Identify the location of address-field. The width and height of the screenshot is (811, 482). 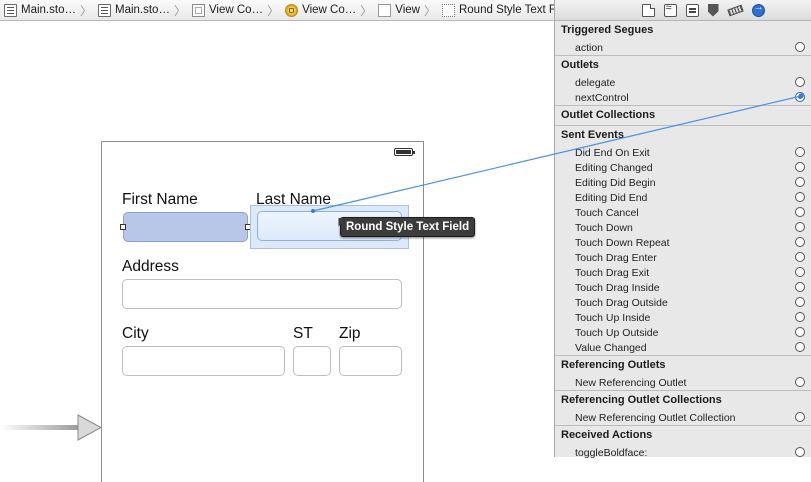
(262, 294).